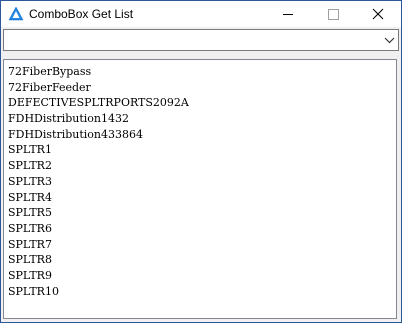 This screenshot has height=323, width=402. Describe the element at coordinates (202, 88) in the screenshot. I see `list-item: 72FiberFeeder` at that location.